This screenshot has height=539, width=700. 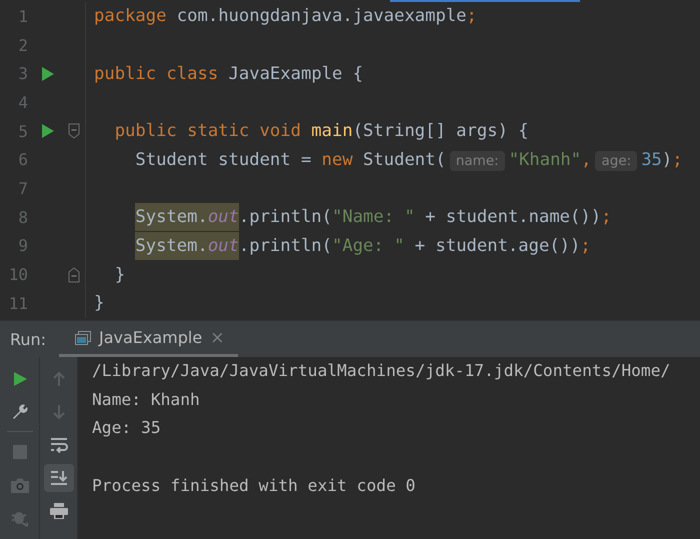 What do you see at coordinates (127, 428) in the screenshot?
I see `console-line: Age: 35` at bounding box center [127, 428].